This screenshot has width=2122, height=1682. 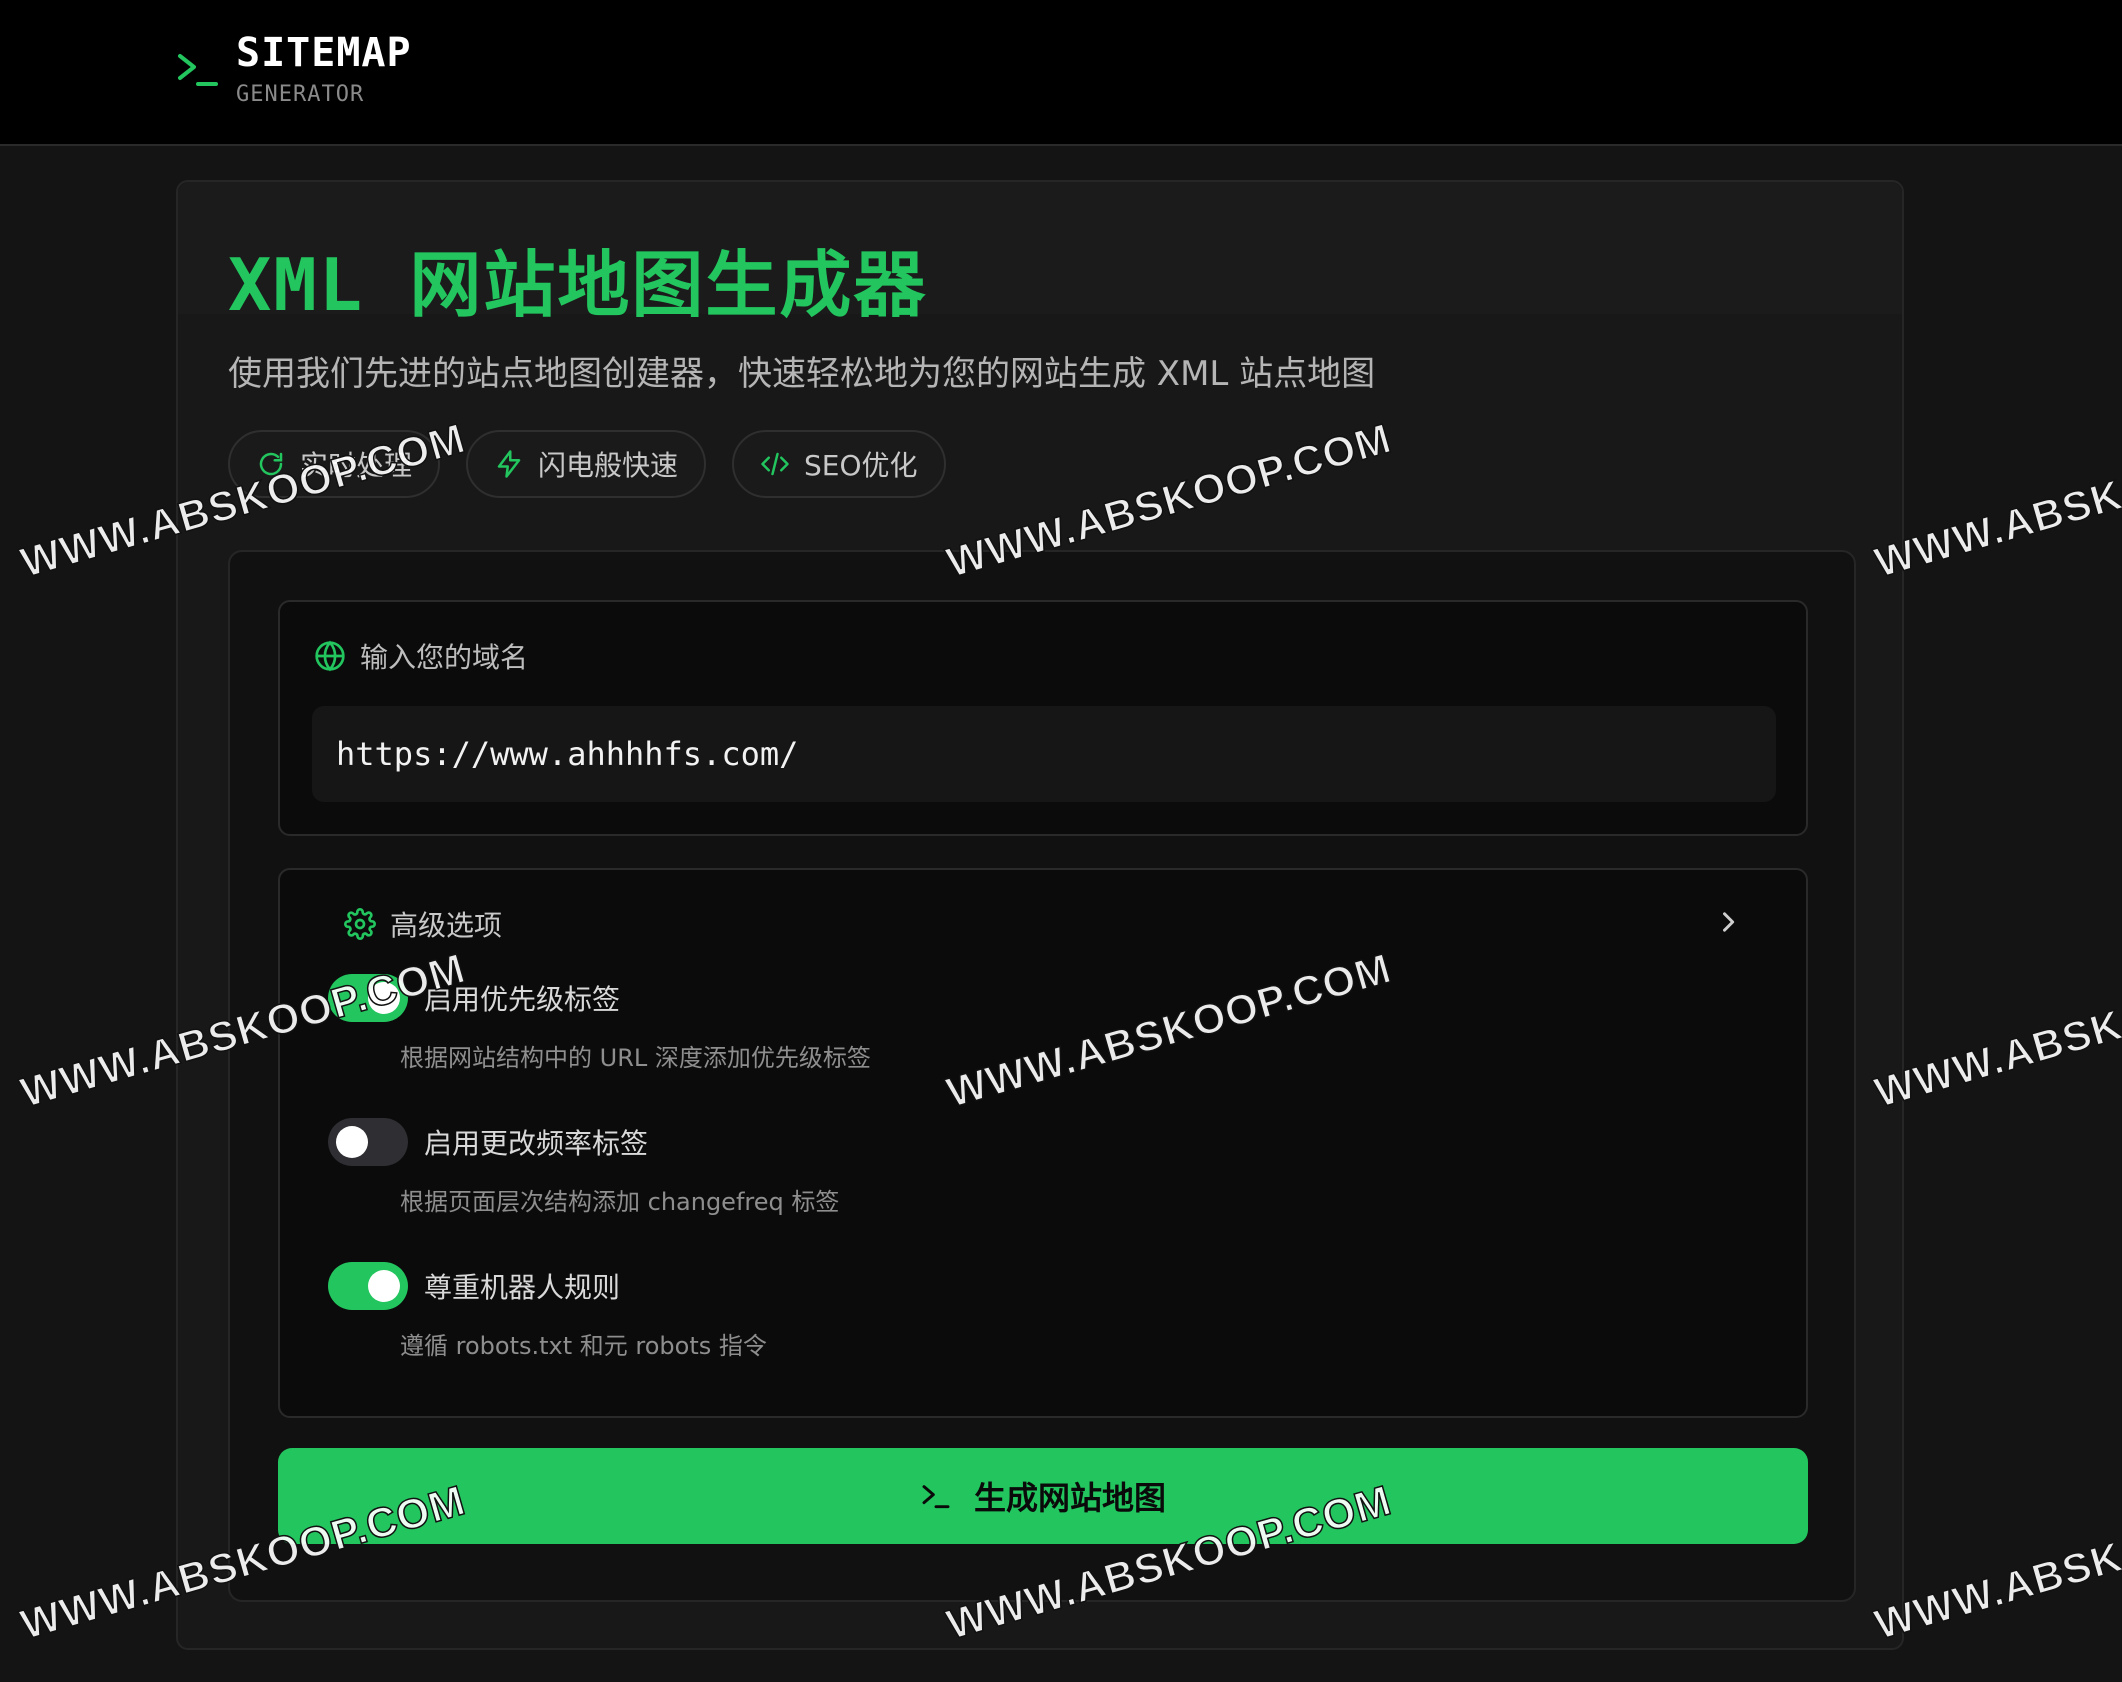 I want to click on domain-section: 输入您的域名, so click(x=1043, y=718).